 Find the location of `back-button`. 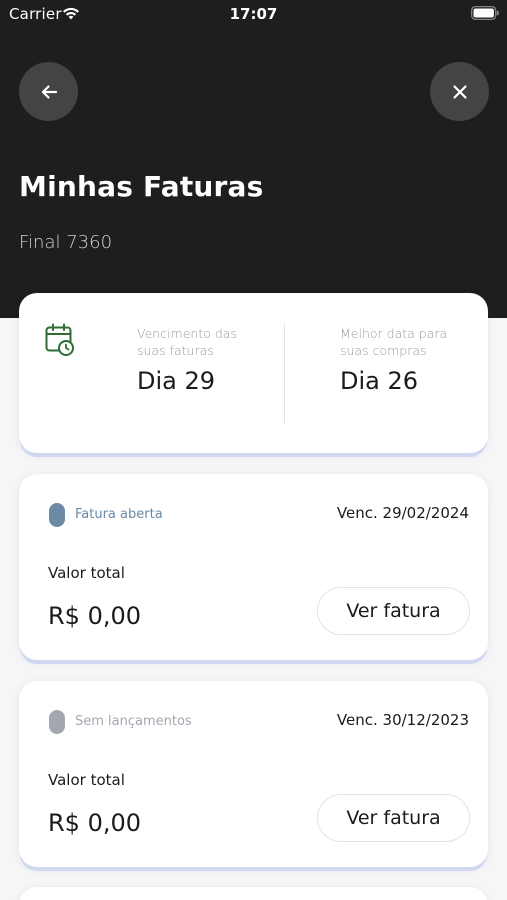

back-button is located at coordinates (48, 91).